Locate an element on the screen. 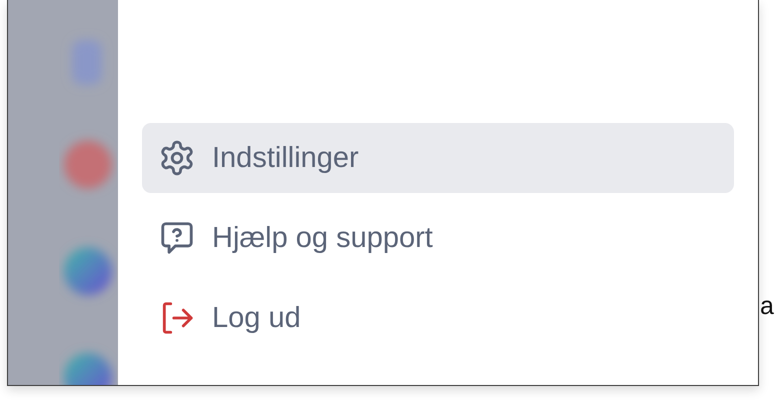 The width and height of the screenshot is (776, 408). menu-item: Log ud is located at coordinates (438, 318).